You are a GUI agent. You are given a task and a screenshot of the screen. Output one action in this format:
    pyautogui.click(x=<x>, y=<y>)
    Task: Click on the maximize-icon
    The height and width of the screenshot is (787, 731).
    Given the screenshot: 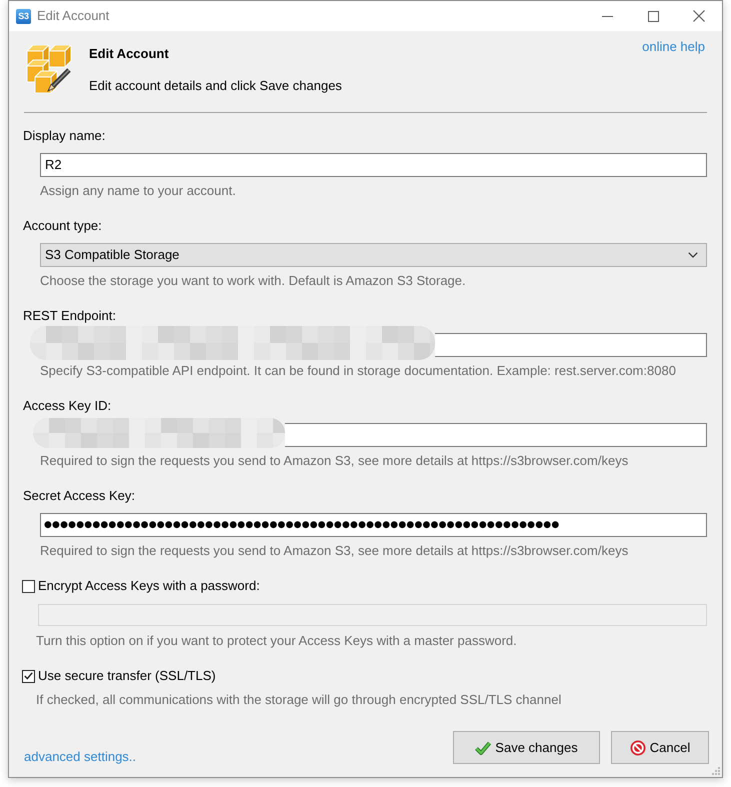 What is the action you would take?
    pyautogui.click(x=653, y=16)
    